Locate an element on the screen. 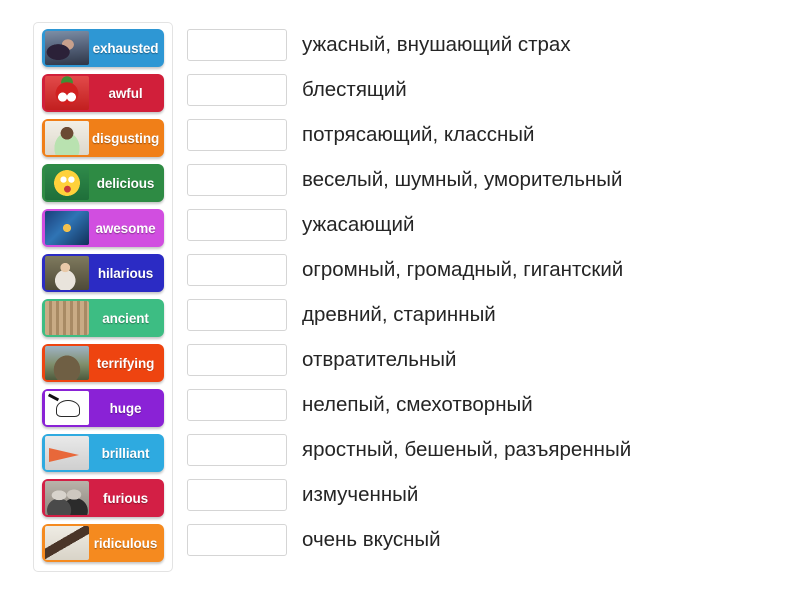  definition-row: огромный, громадный, гигантский is located at coordinates (487, 270).